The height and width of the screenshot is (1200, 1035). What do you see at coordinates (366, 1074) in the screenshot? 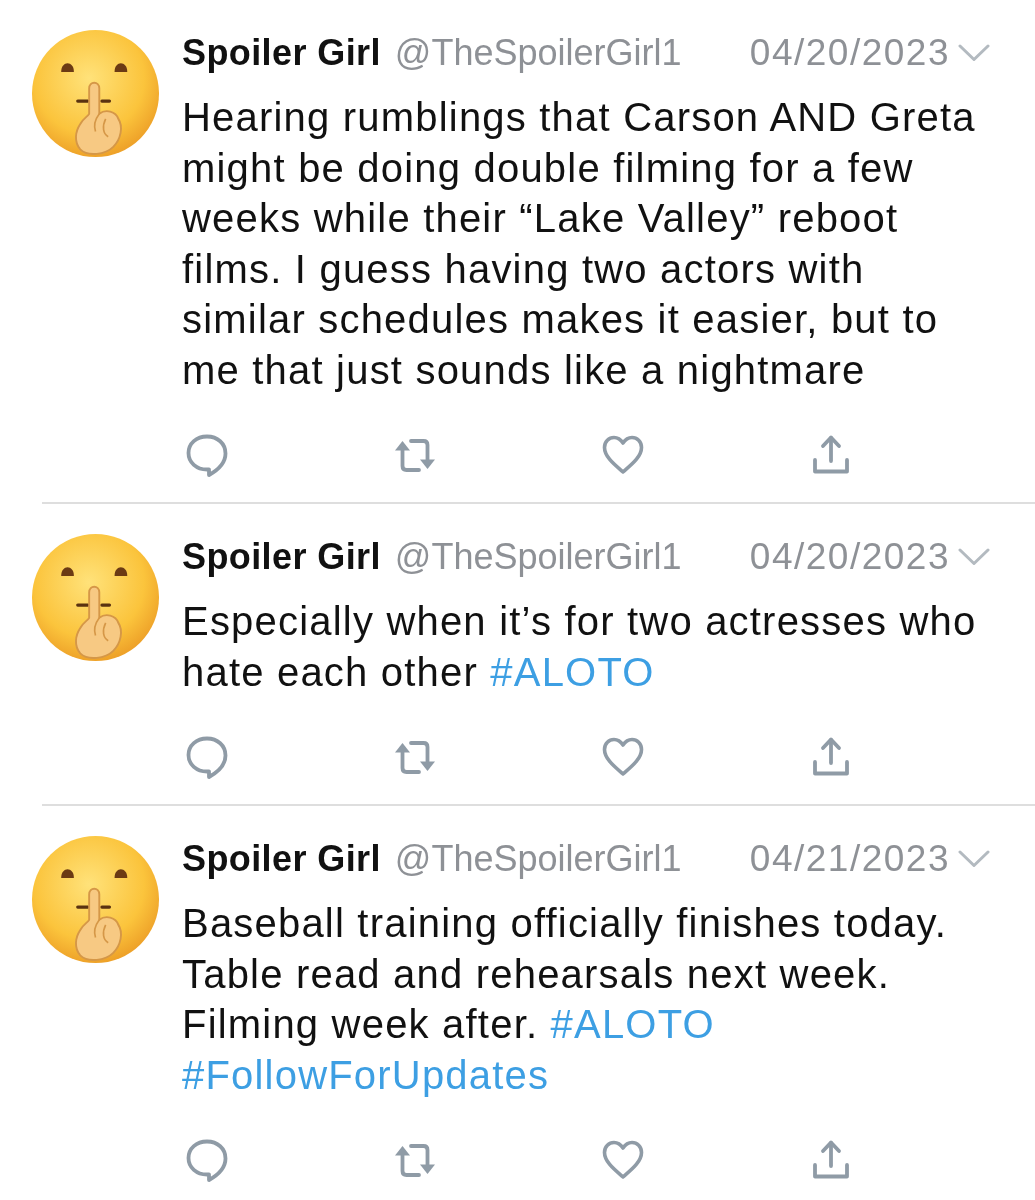
I see `hashtag-link: #FollowForUpdates` at bounding box center [366, 1074].